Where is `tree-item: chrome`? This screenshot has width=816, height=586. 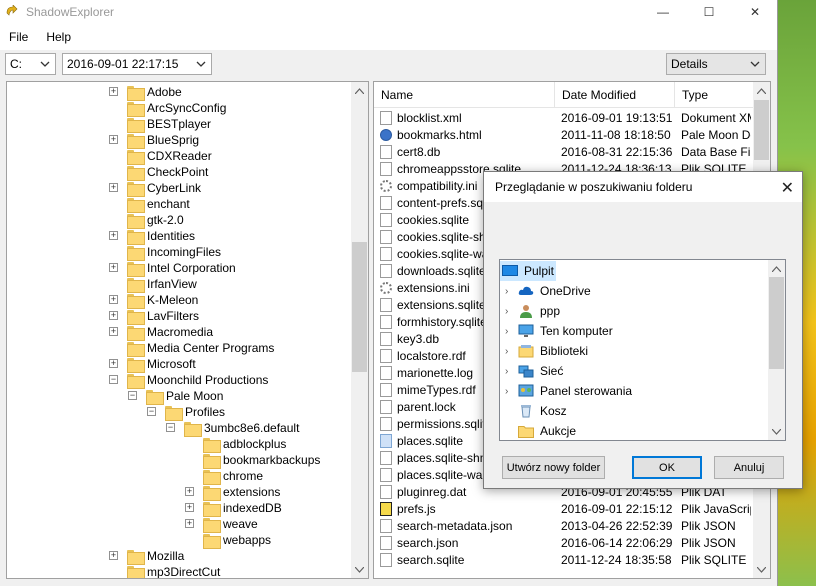
tree-item: chrome is located at coordinates (223, 476).